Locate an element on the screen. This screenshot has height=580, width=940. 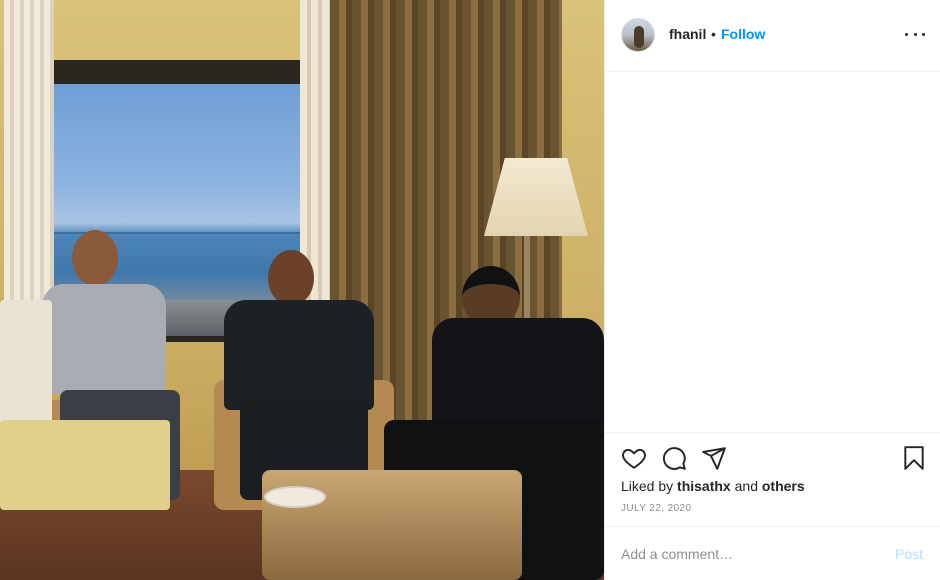
username-link: fhanil is located at coordinates (687, 34).